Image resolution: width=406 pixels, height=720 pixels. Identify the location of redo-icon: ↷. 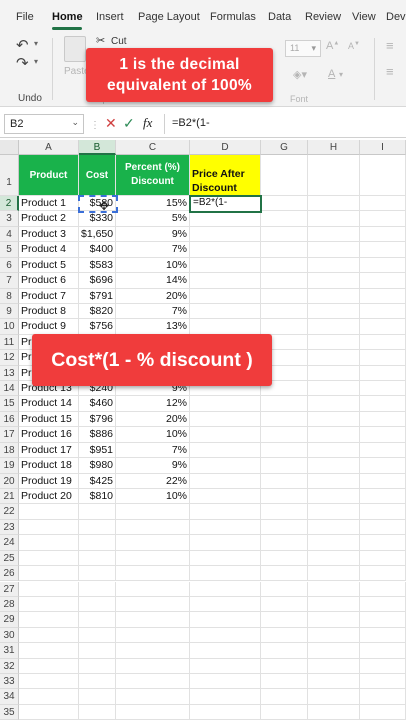
(22, 63).